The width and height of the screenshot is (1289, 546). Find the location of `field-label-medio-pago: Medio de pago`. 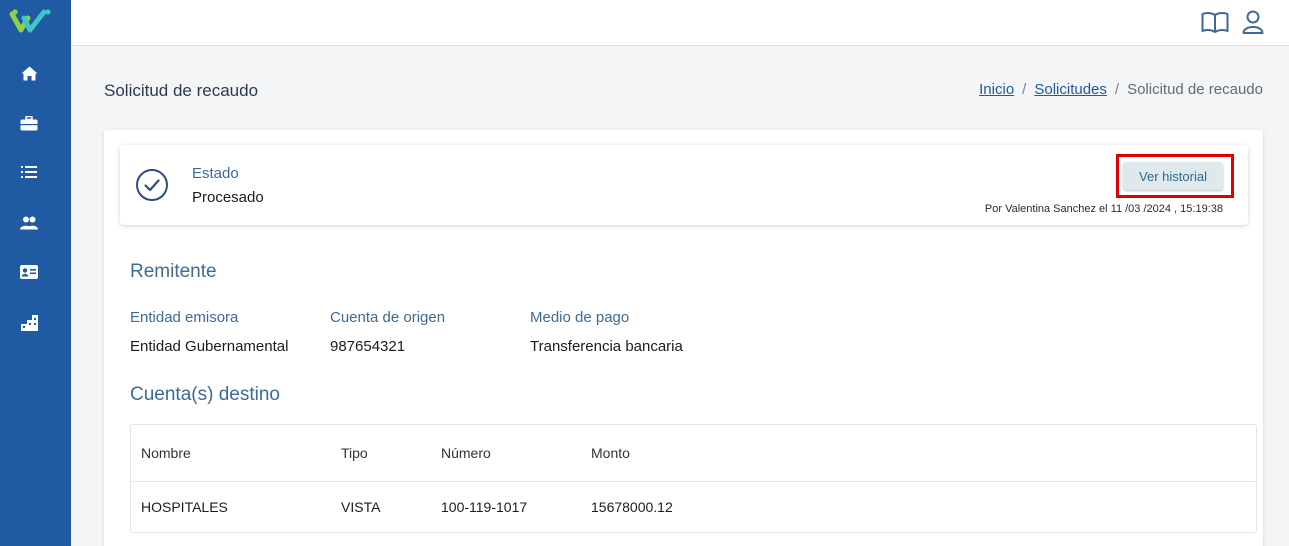

field-label-medio-pago: Medio de pago is located at coordinates (580, 317).